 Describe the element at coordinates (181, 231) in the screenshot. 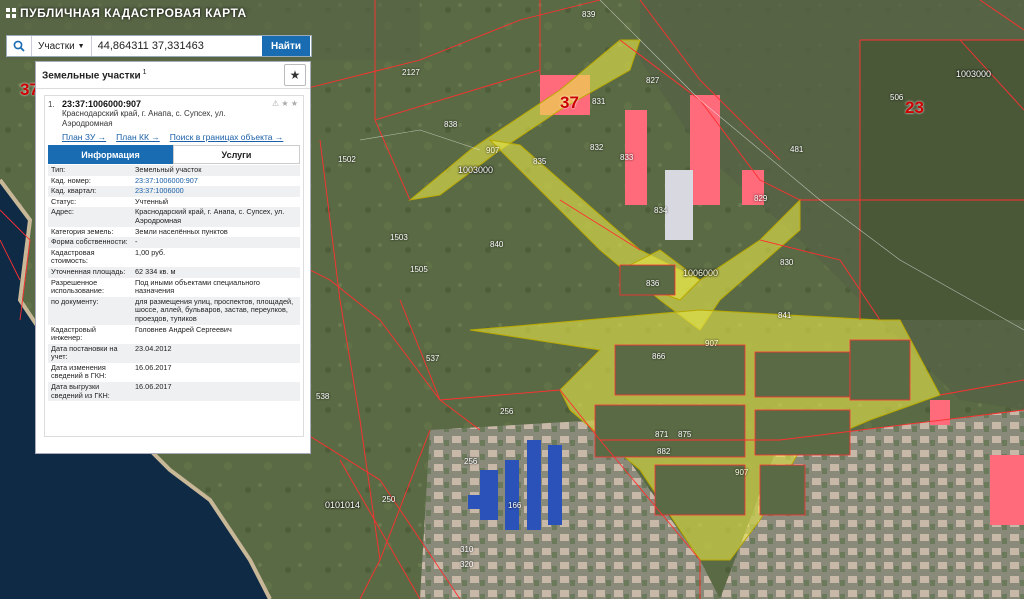

I see `row-value: Земли населённых пунктов` at that location.